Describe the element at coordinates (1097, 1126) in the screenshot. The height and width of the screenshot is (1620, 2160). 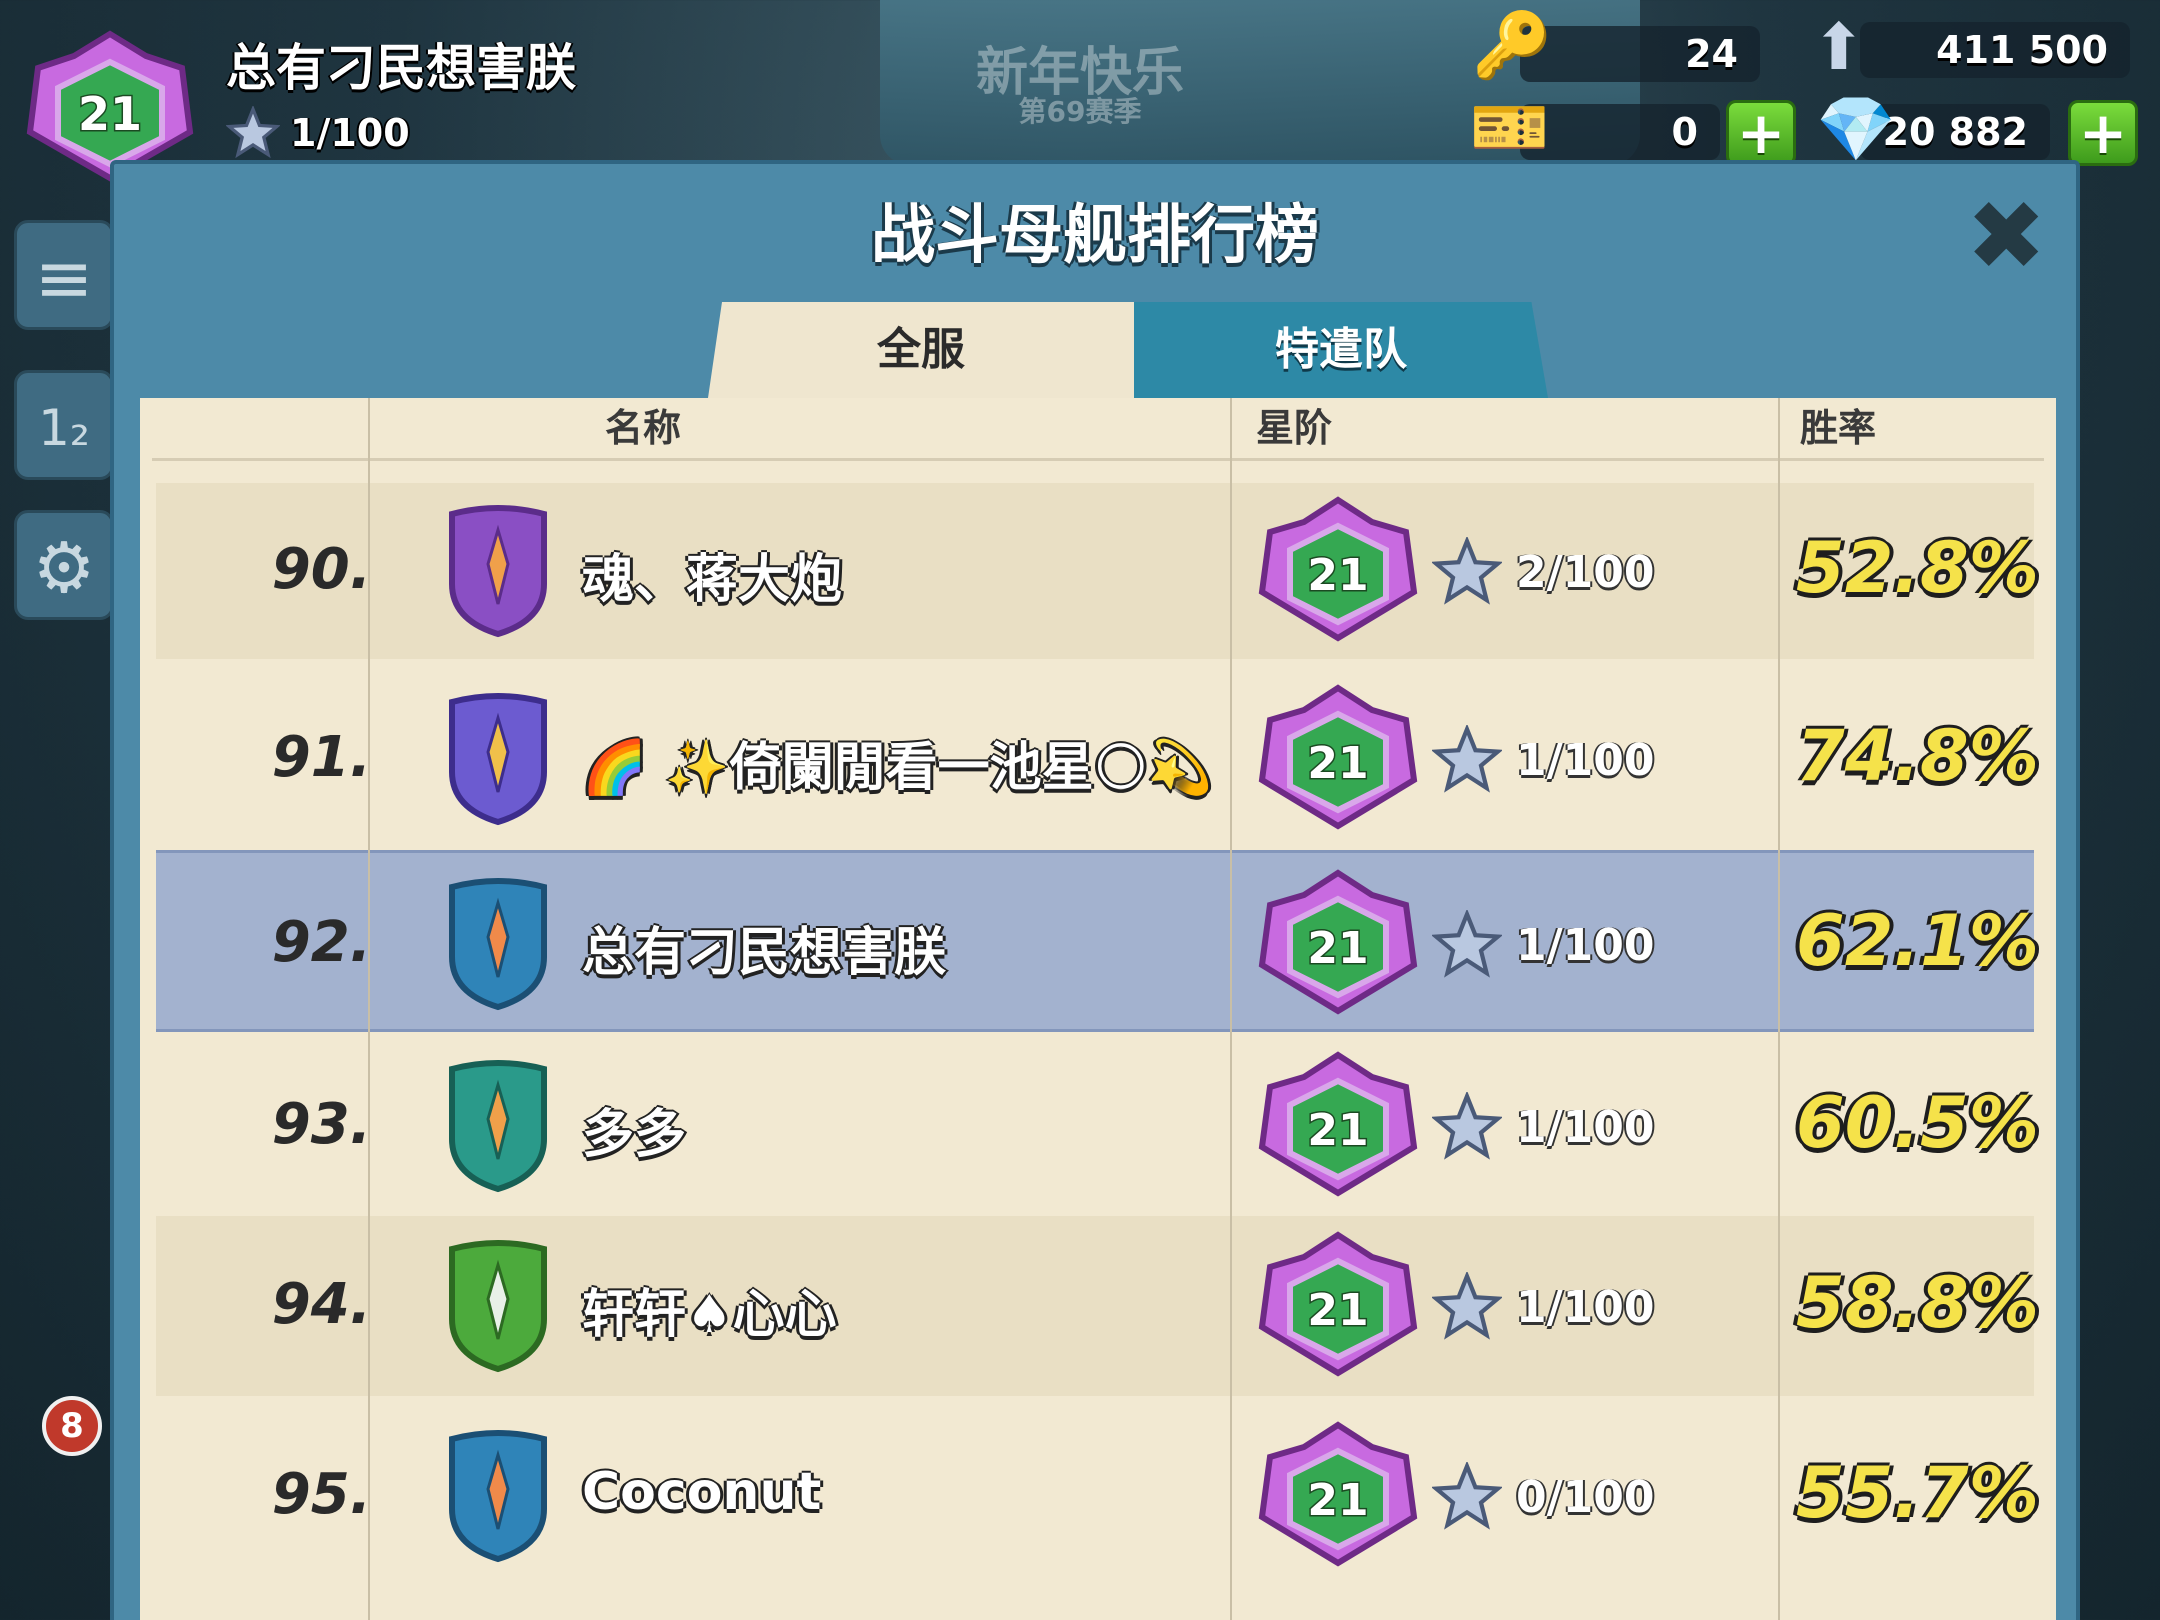
I see `table-row: 93. 多多 21 1/100 60.5%` at that location.